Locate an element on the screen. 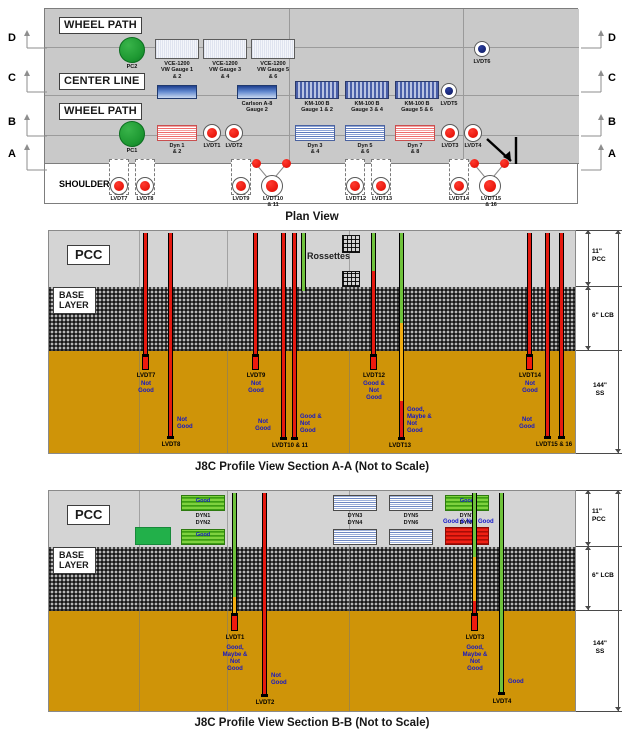  lvdt6-label: LVDT6 is located at coordinates (482, 62).